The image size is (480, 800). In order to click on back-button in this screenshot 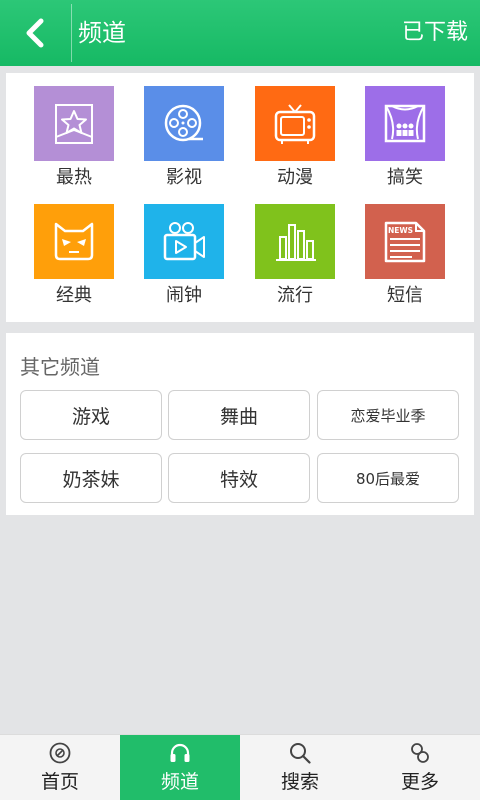, I will do `click(35, 33)`.